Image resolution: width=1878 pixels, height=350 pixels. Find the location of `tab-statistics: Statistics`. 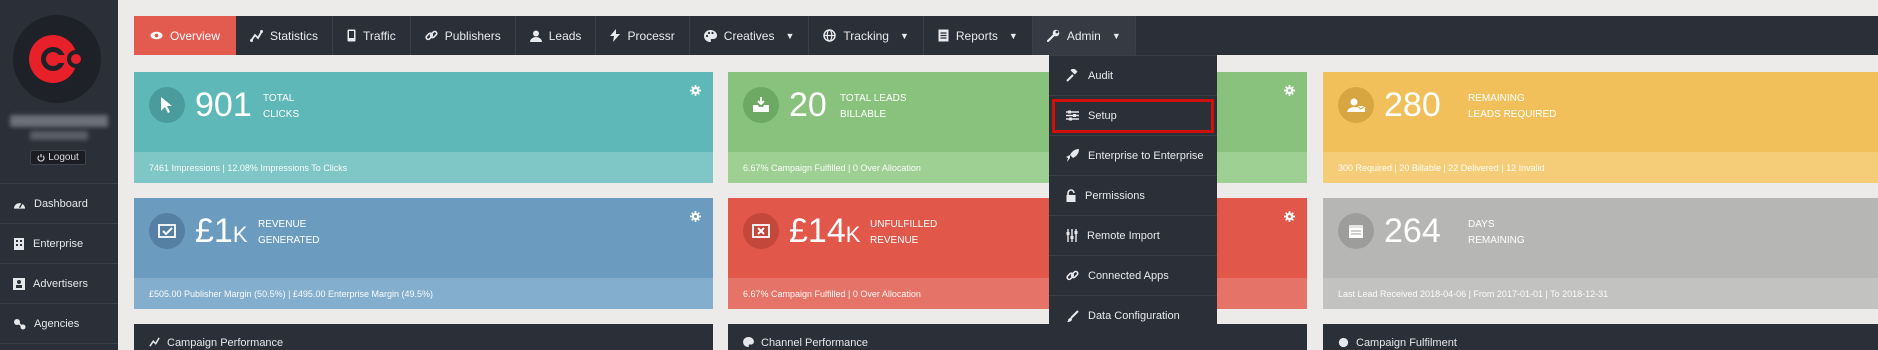

tab-statistics: Statistics is located at coordinates (285, 35).